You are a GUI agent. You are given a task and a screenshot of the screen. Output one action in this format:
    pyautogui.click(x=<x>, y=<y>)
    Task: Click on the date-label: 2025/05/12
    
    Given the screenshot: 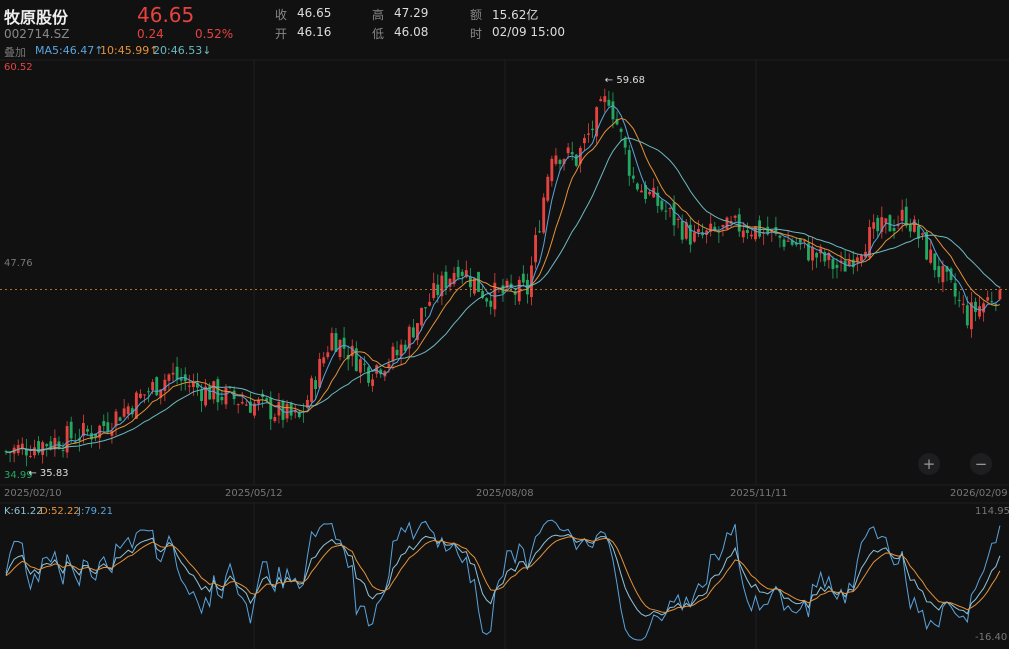 What is the action you would take?
    pyautogui.click(x=254, y=493)
    